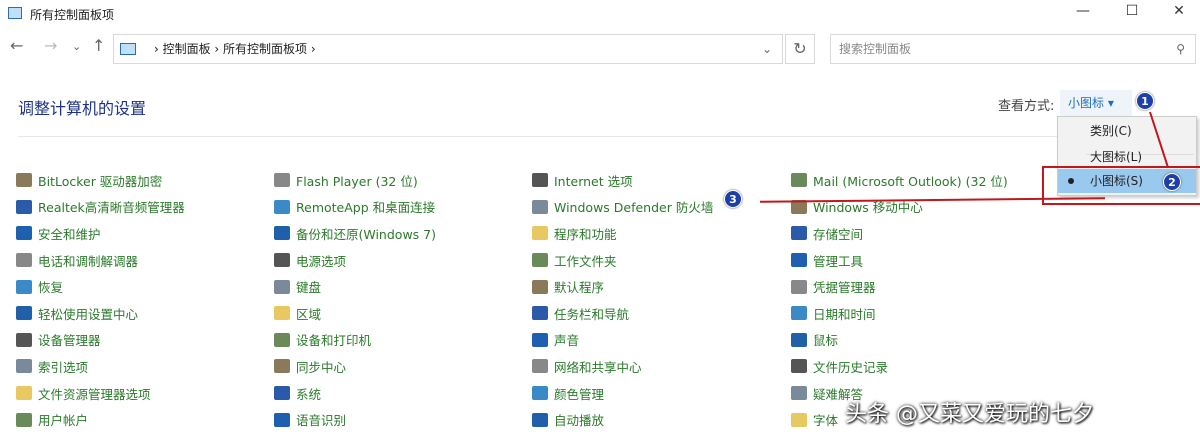 The width and height of the screenshot is (1200, 441). I want to click on item-label: 工作文件夹, so click(585, 261).